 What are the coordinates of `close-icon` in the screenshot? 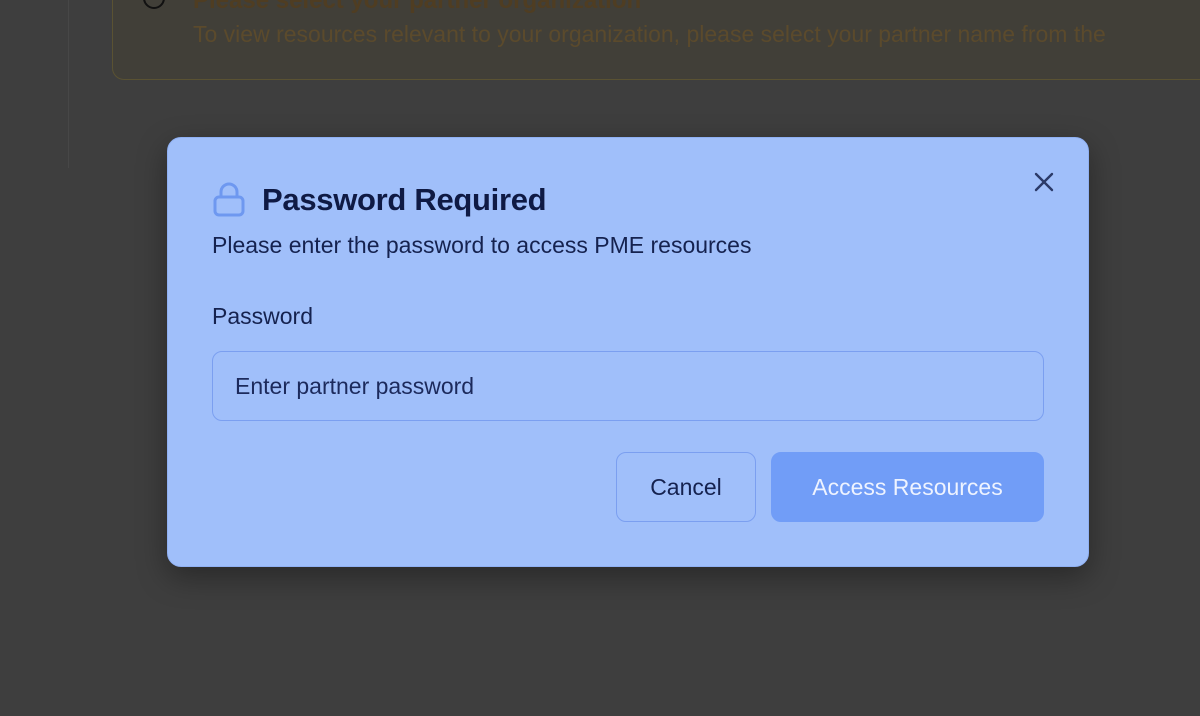 It's located at (1044, 182).